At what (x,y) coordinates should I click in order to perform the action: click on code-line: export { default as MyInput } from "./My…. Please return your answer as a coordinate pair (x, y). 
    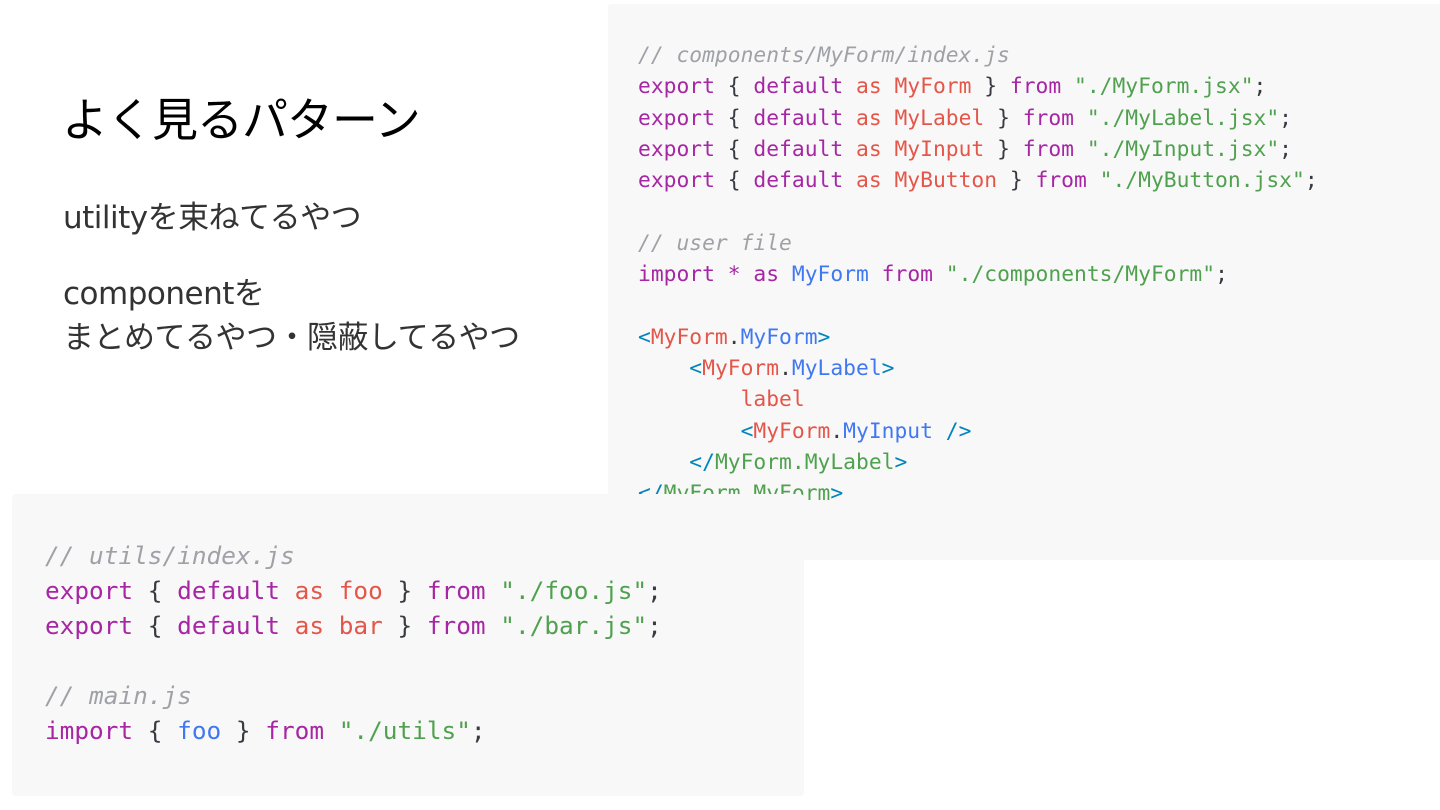
    Looking at the image, I should click on (1039, 149).